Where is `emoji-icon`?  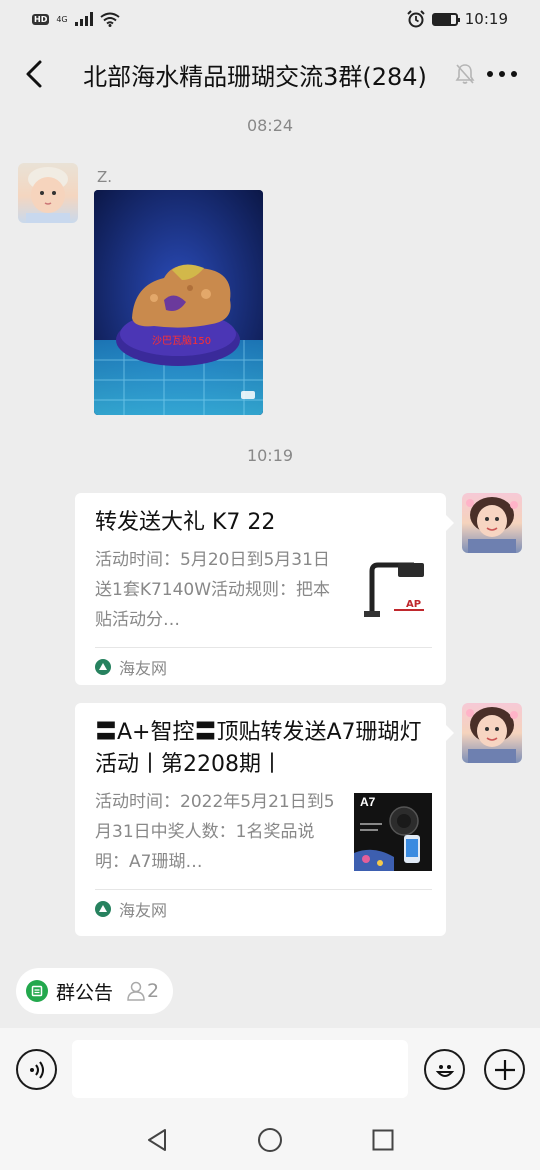 emoji-icon is located at coordinates (444, 1070).